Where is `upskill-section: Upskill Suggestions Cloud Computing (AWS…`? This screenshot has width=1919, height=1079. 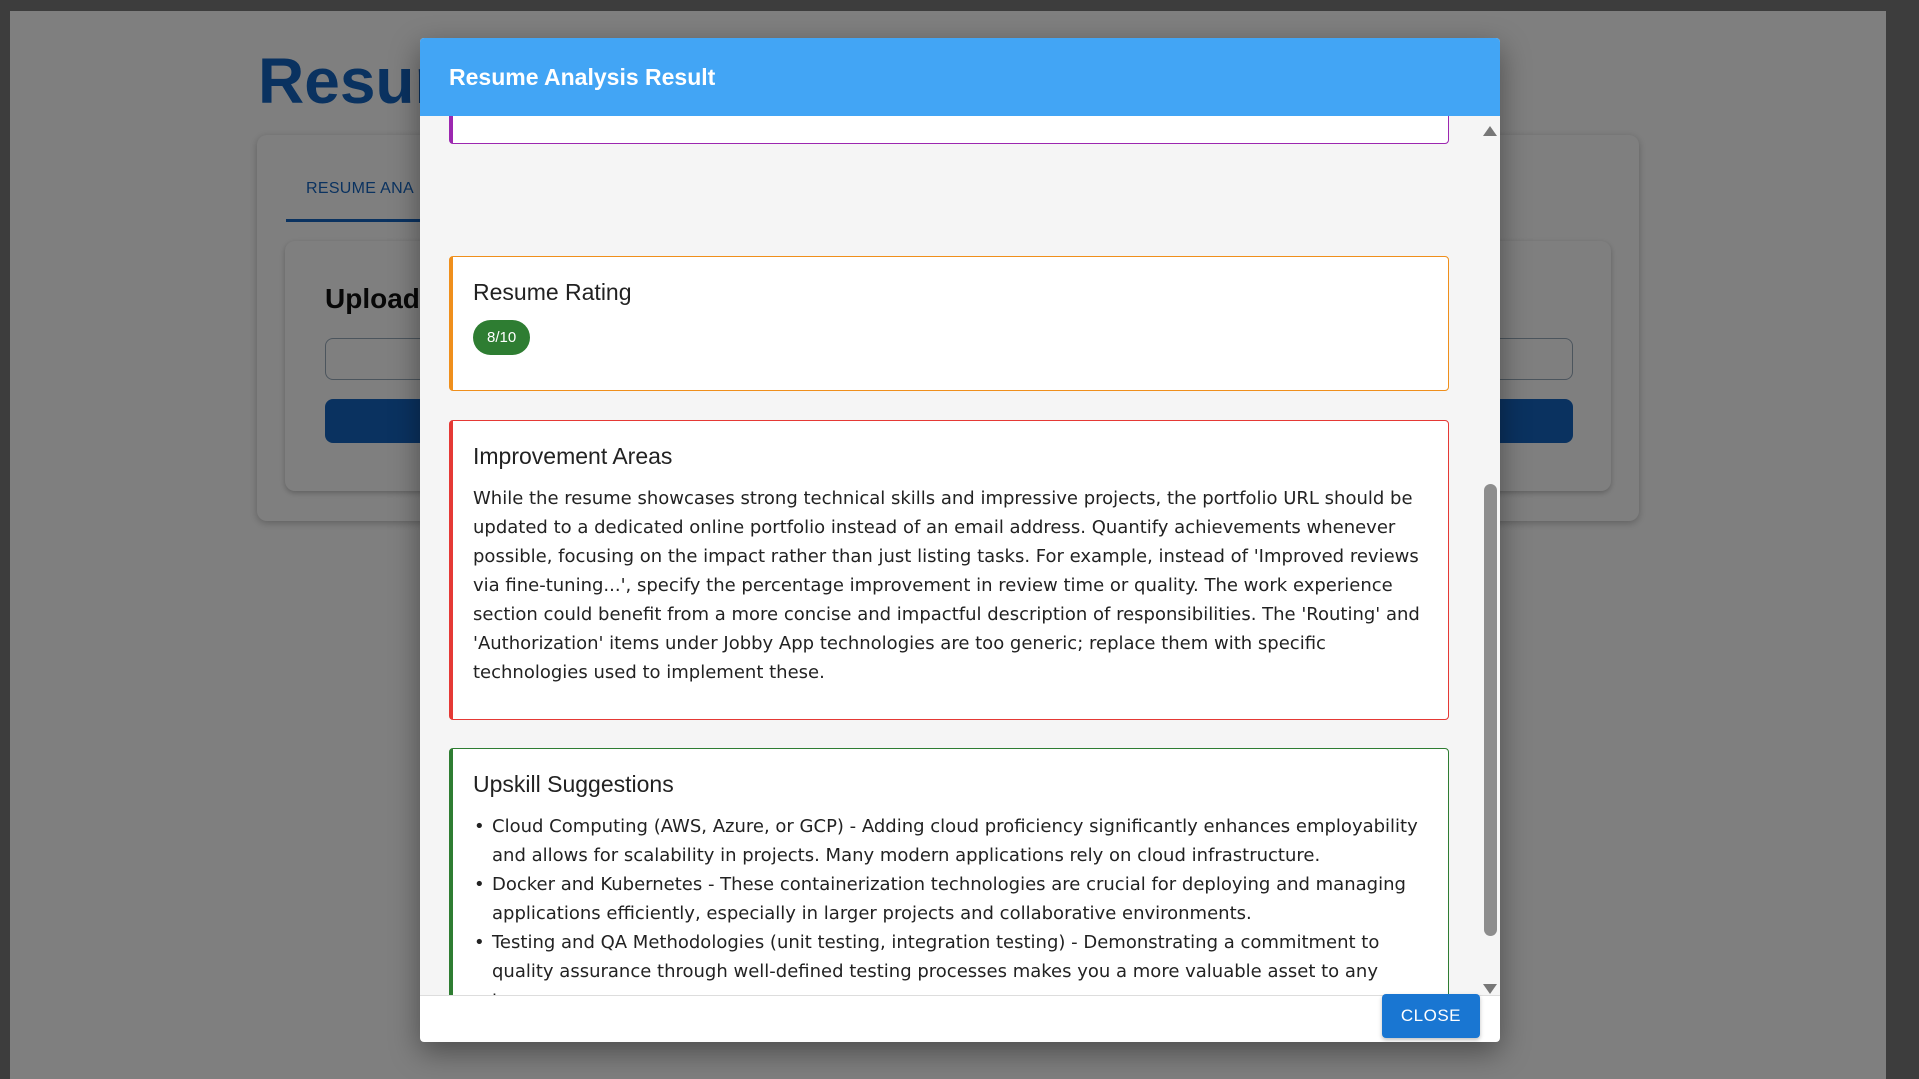 upskill-section: Upskill Suggestions Cloud Computing (AWS… is located at coordinates (949, 871).